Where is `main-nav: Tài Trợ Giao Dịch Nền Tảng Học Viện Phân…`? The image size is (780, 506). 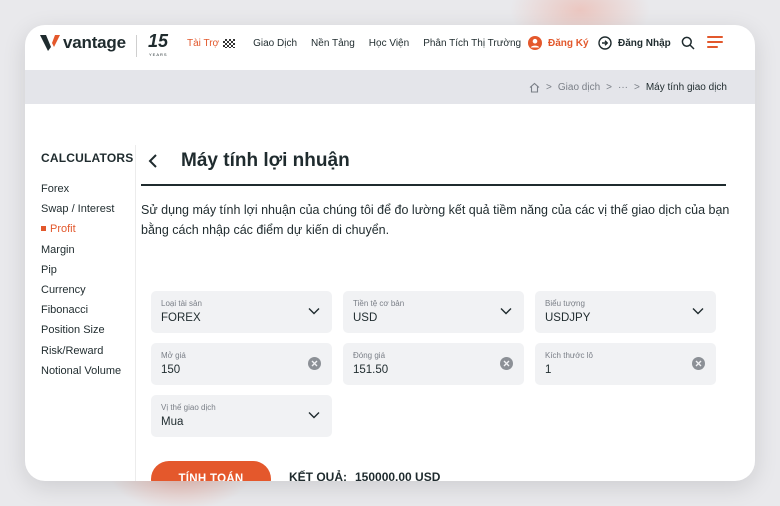 main-nav: Tài Trợ Giao Dịch Nền Tảng Học Viện Phân… is located at coordinates (361, 43).